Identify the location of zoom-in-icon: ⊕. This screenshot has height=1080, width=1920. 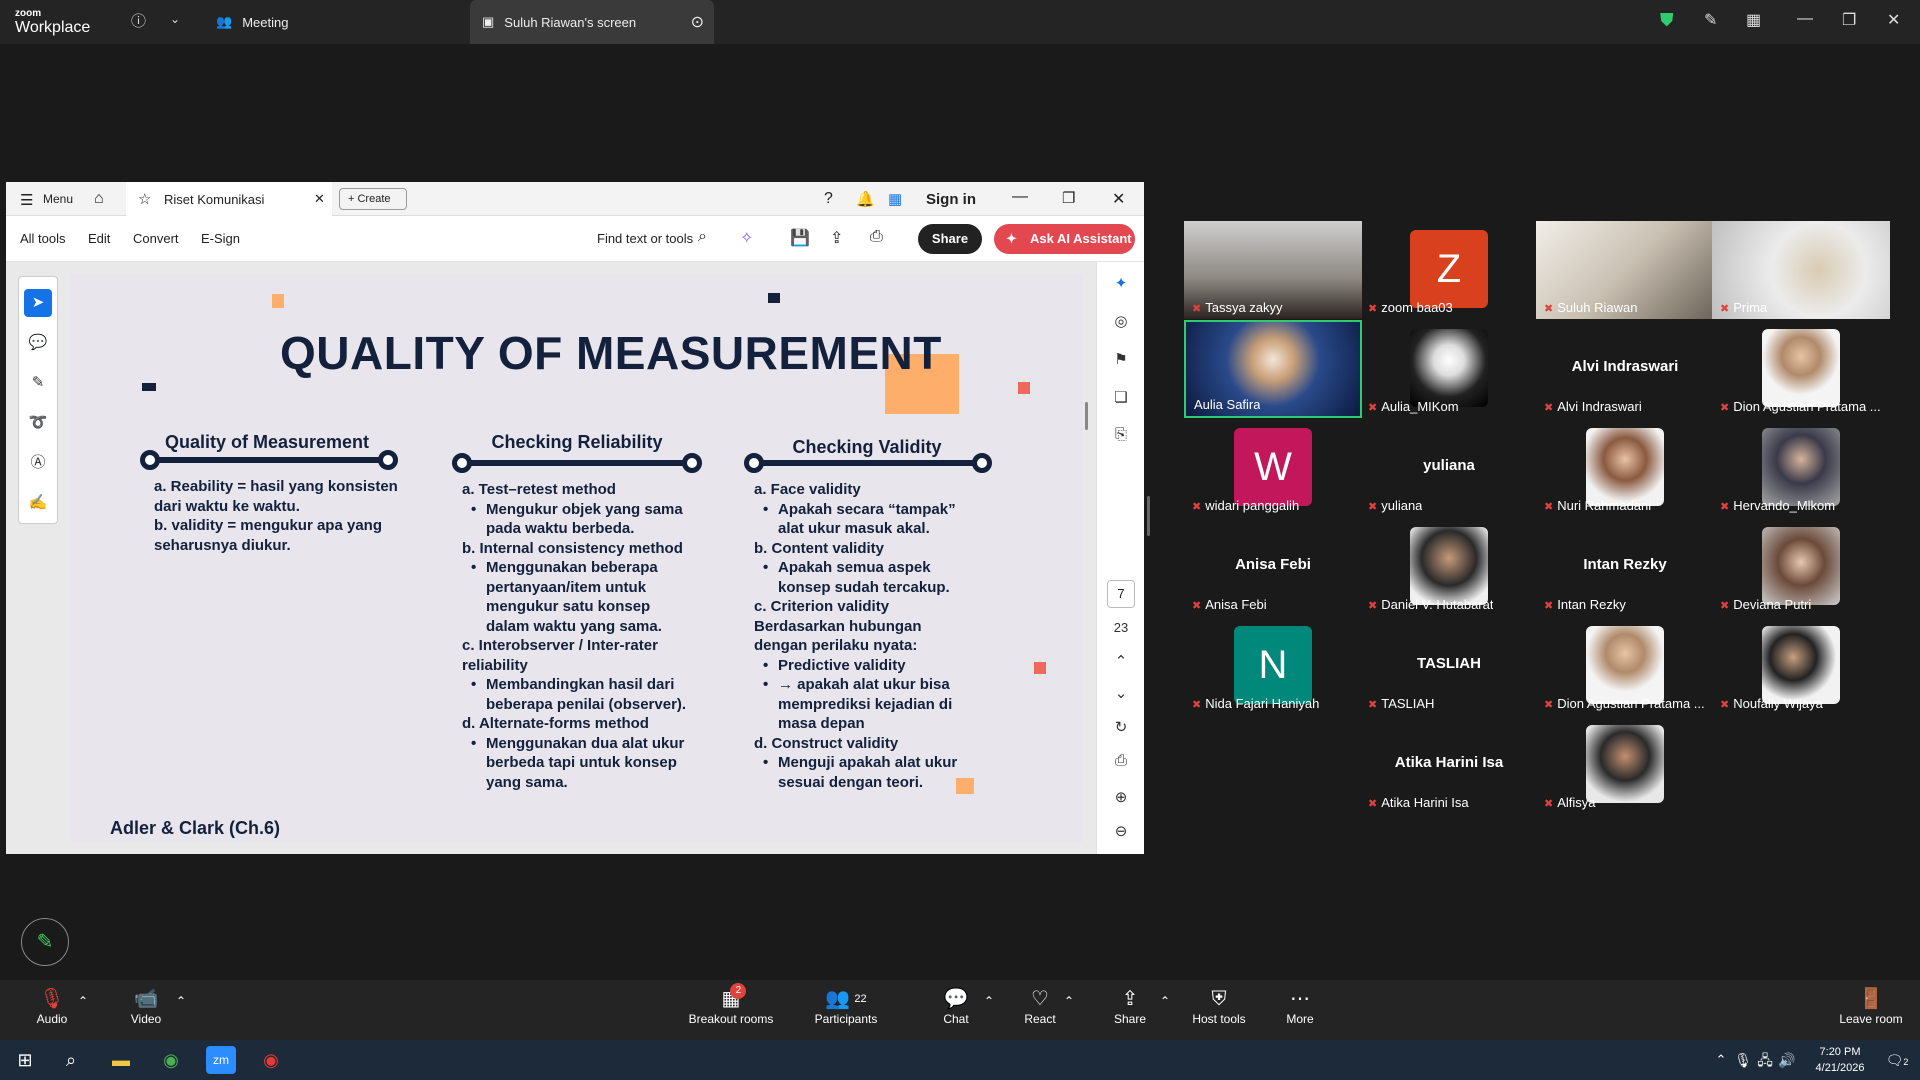
(1121, 797).